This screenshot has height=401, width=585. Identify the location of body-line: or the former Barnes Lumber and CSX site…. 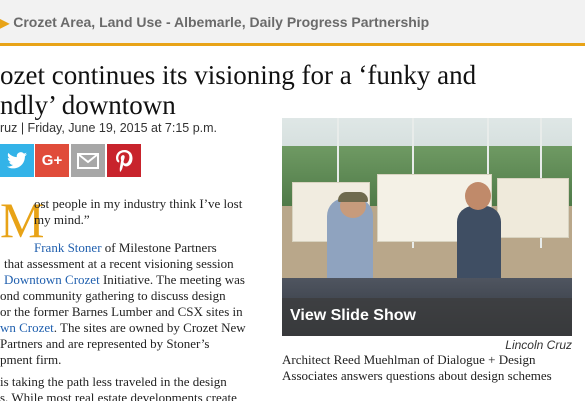
(121, 311).